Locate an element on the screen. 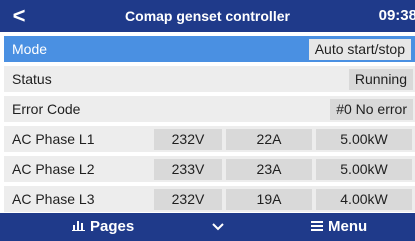  error-code-value: #0 No error is located at coordinates (371, 109).